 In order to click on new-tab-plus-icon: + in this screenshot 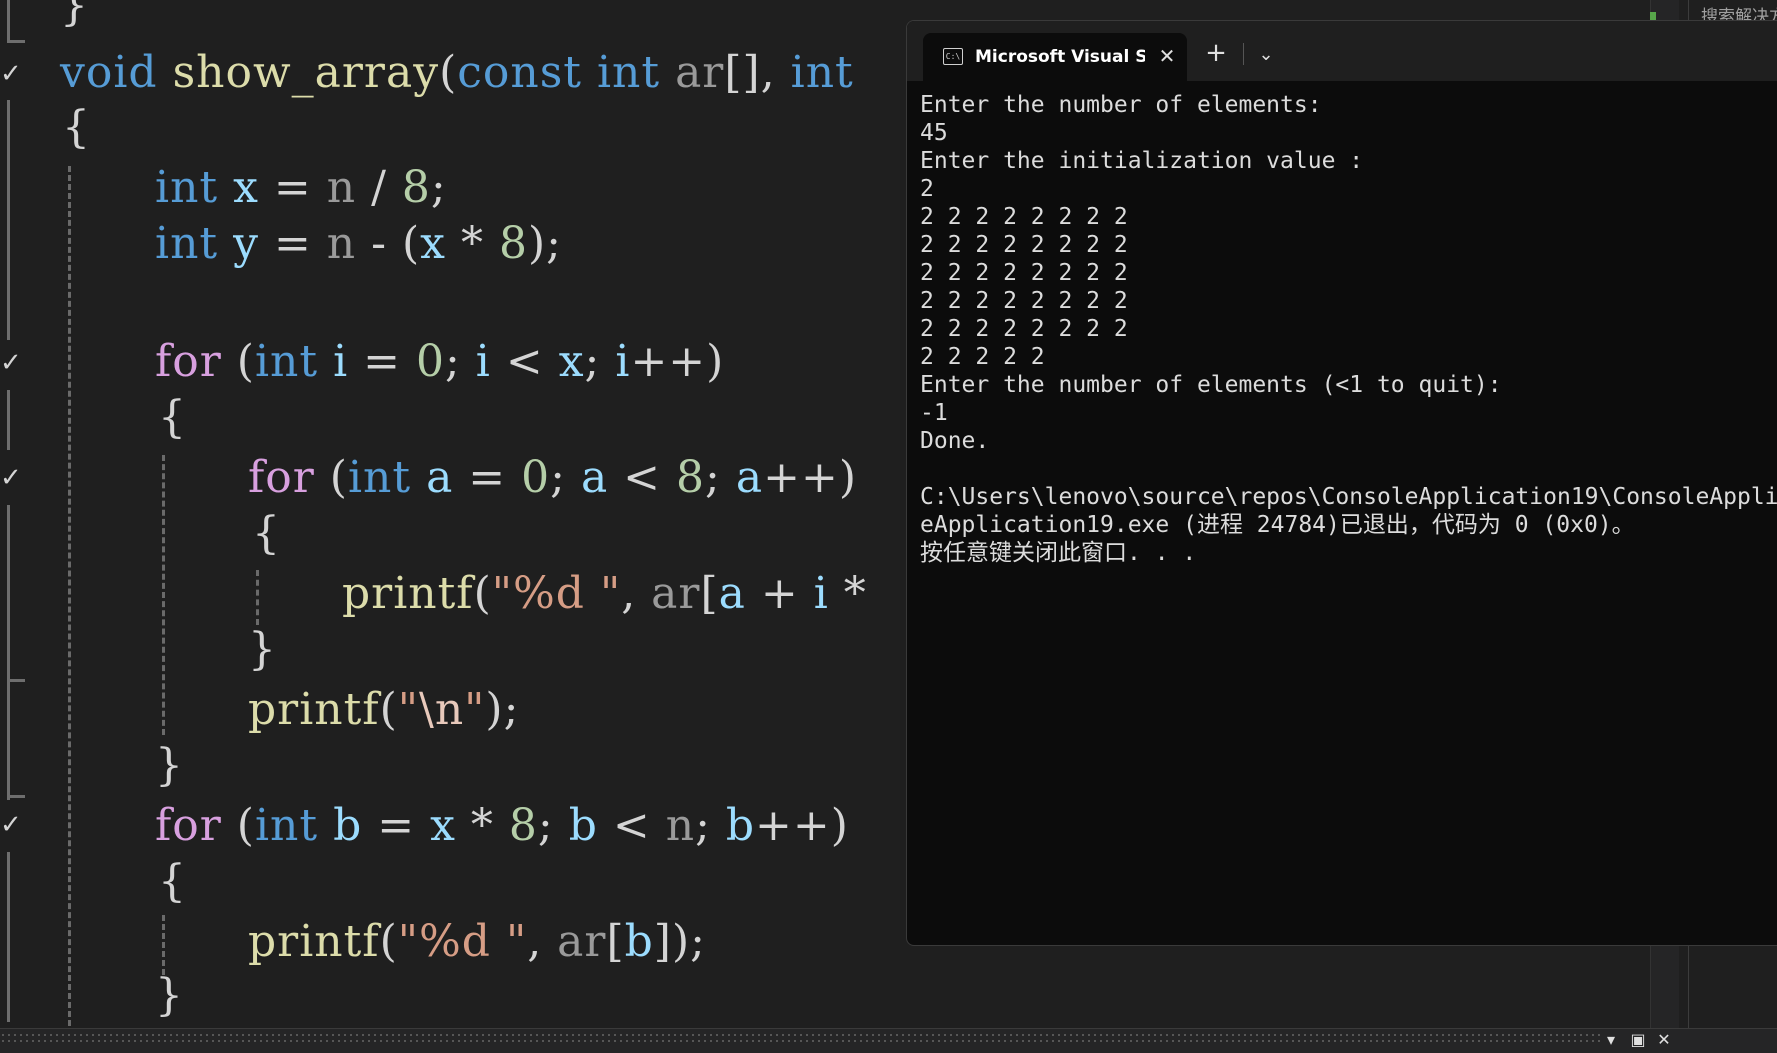, I will do `click(1216, 54)`.